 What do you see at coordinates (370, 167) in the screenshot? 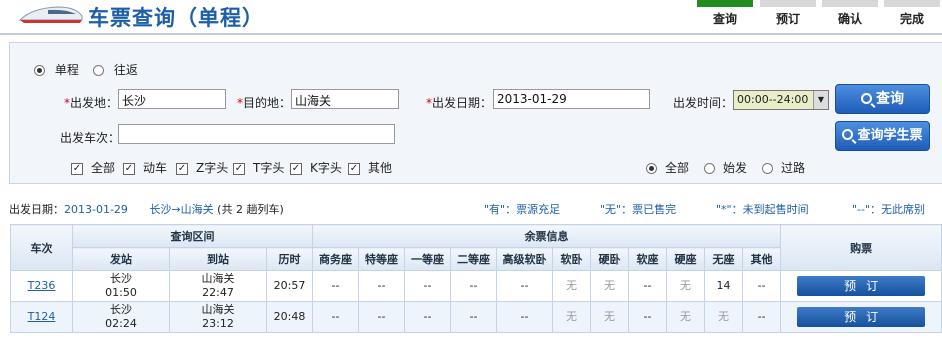
I see `filter-other: ✓ 其他` at bounding box center [370, 167].